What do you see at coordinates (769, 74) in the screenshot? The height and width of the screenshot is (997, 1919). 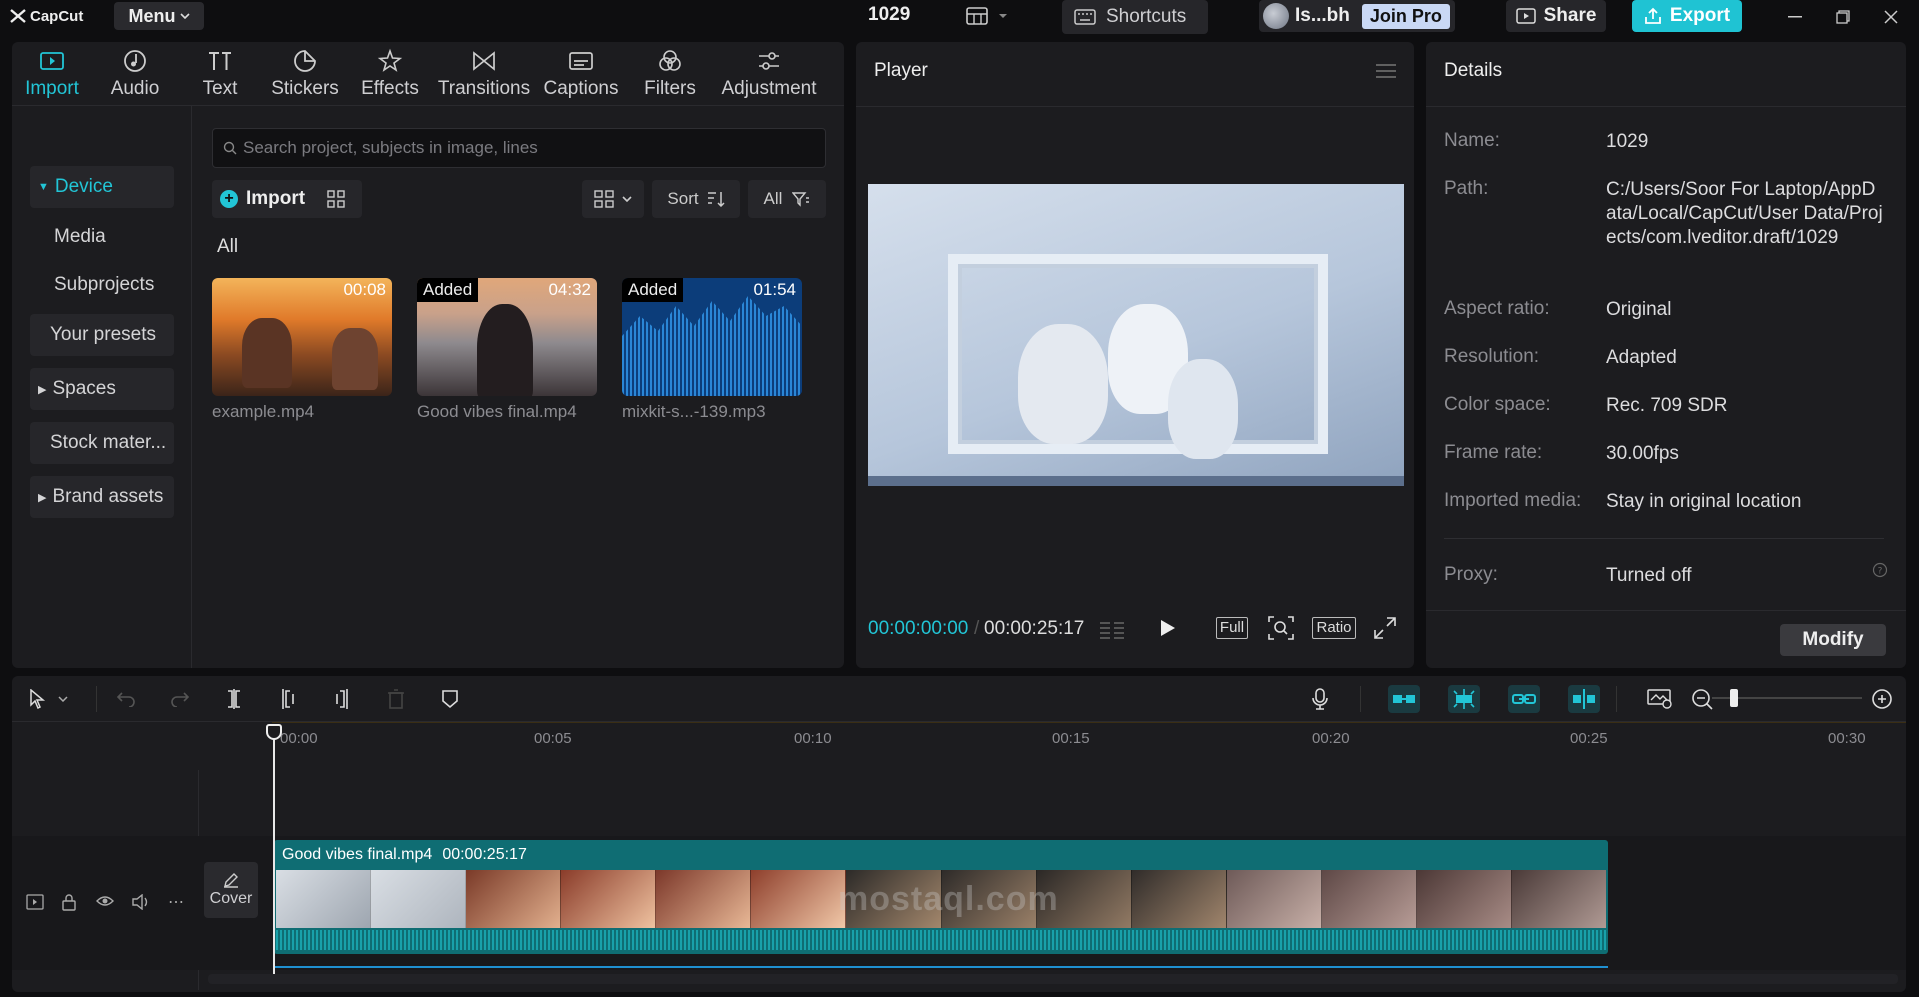 I see `tab-adjustment: Adjustment` at bounding box center [769, 74].